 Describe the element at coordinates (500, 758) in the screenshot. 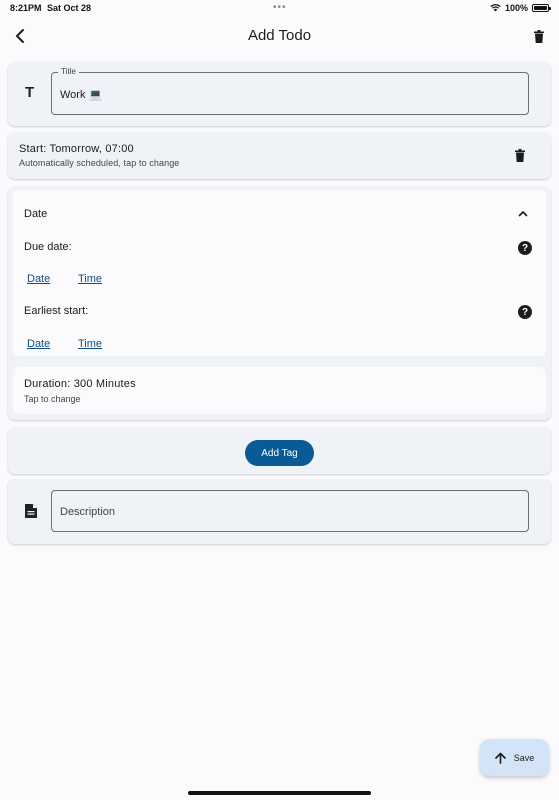

I see `arrow-up-icon` at that location.